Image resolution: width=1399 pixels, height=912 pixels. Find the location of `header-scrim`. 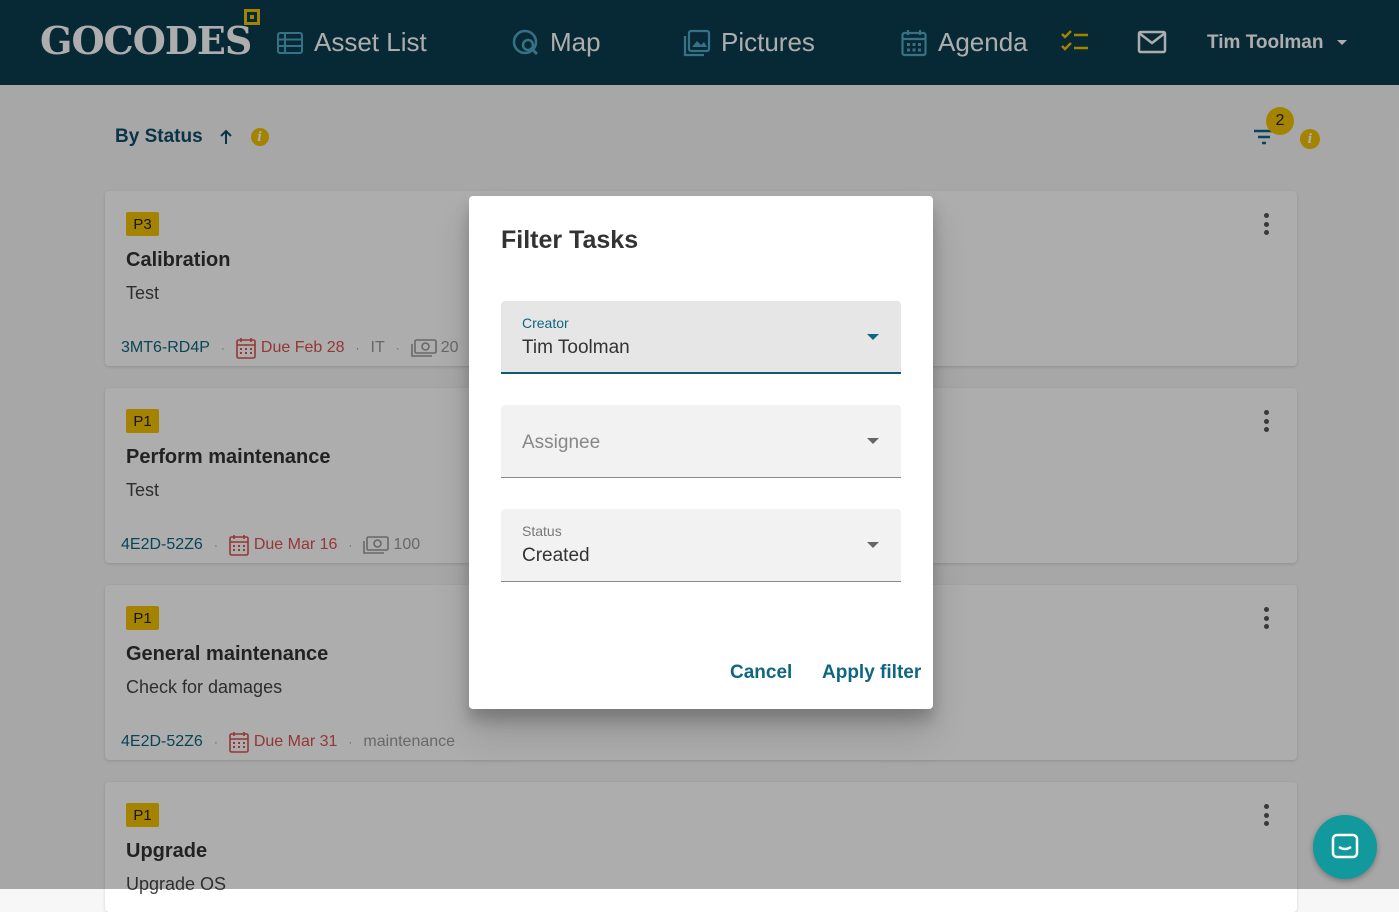

header-scrim is located at coordinates (699, 42).